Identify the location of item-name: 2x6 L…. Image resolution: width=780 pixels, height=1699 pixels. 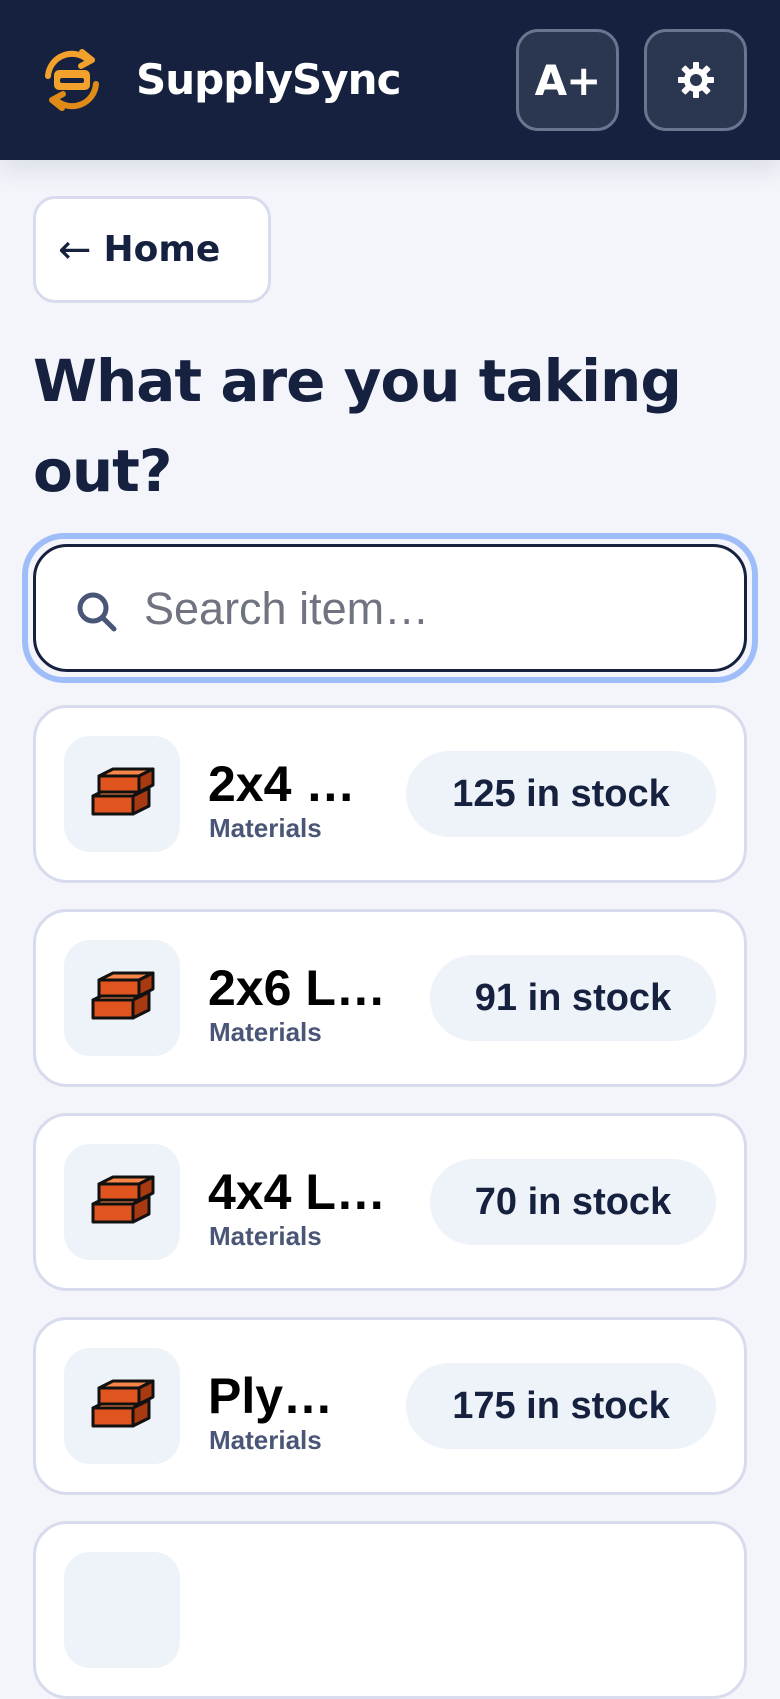
(297, 988).